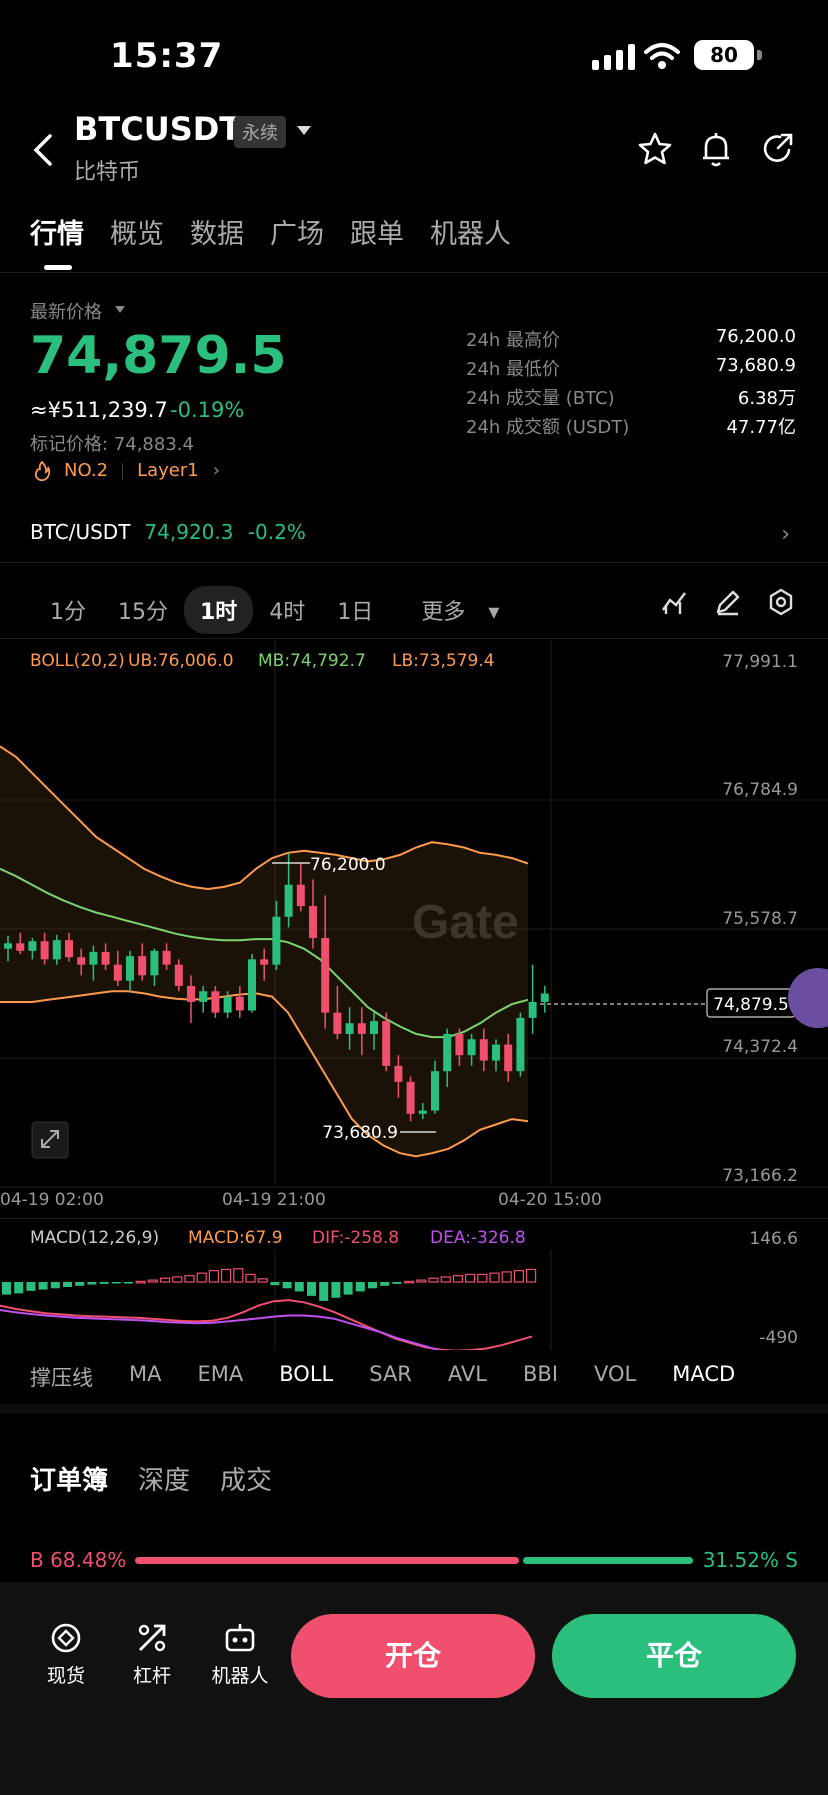 The width and height of the screenshot is (828, 1795). Describe the element at coordinates (674, 602) in the screenshot. I see `indicator-icon` at that location.